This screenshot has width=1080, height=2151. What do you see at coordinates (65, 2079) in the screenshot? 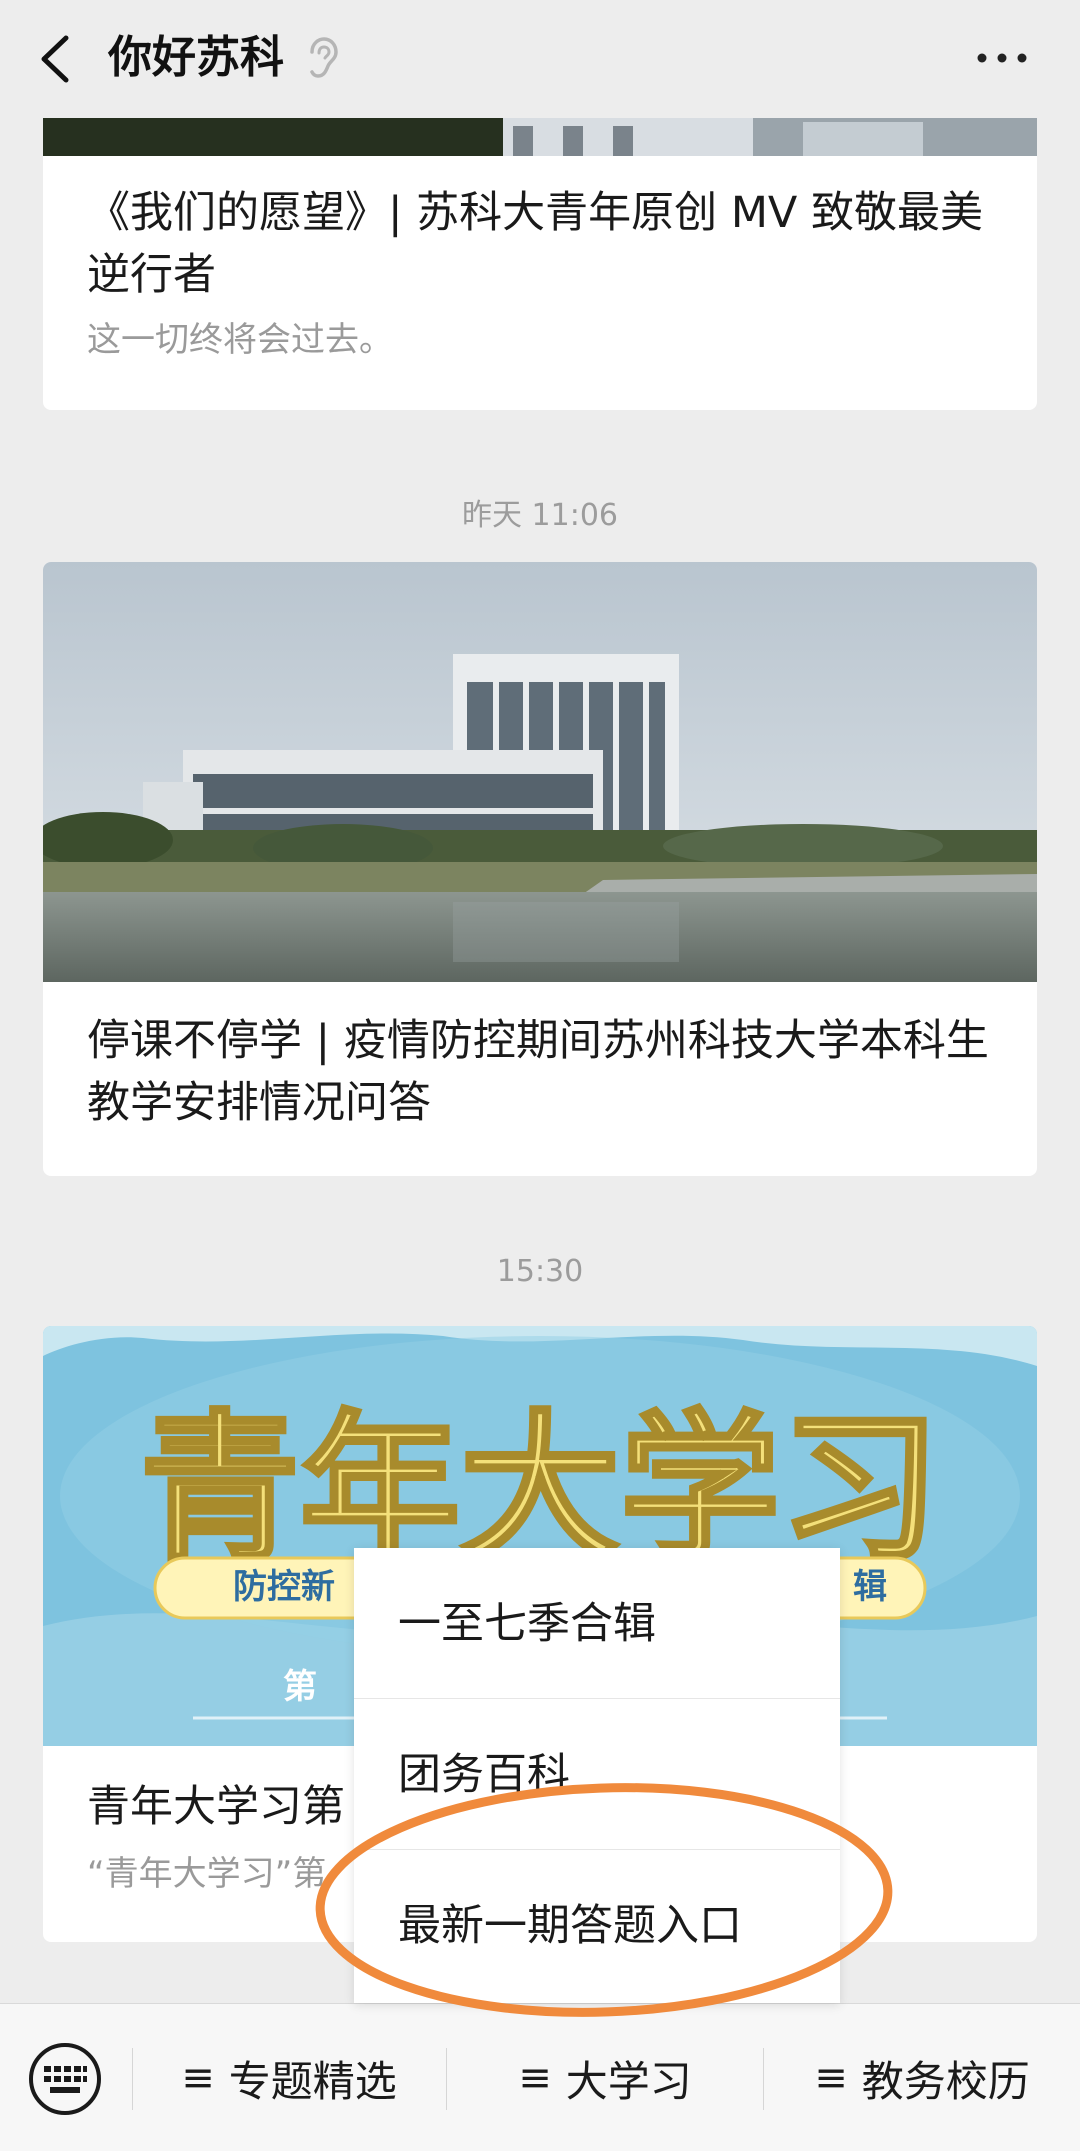
I see `keyboard-icon` at bounding box center [65, 2079].